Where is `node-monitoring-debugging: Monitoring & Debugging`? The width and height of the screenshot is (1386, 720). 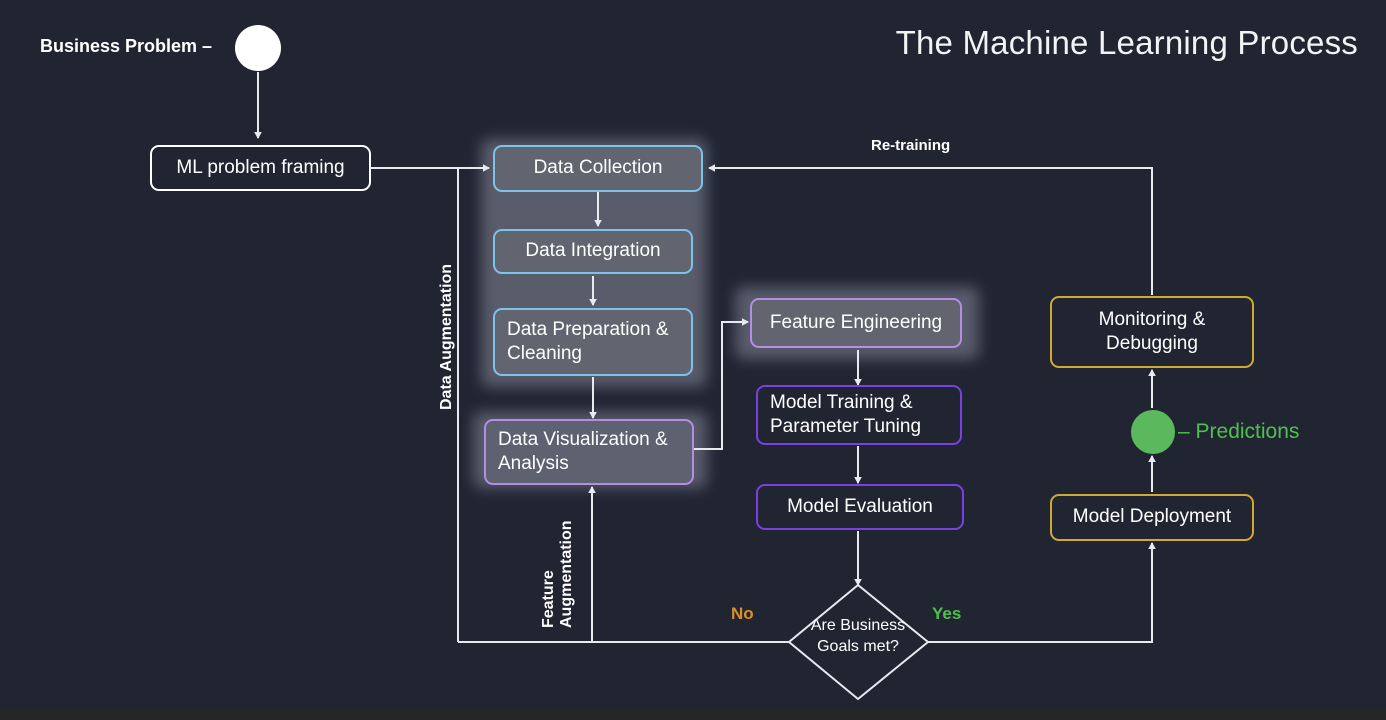
node-monitoring-debugging: Monitoring & Debugging is located at coordinates (1152, 332).